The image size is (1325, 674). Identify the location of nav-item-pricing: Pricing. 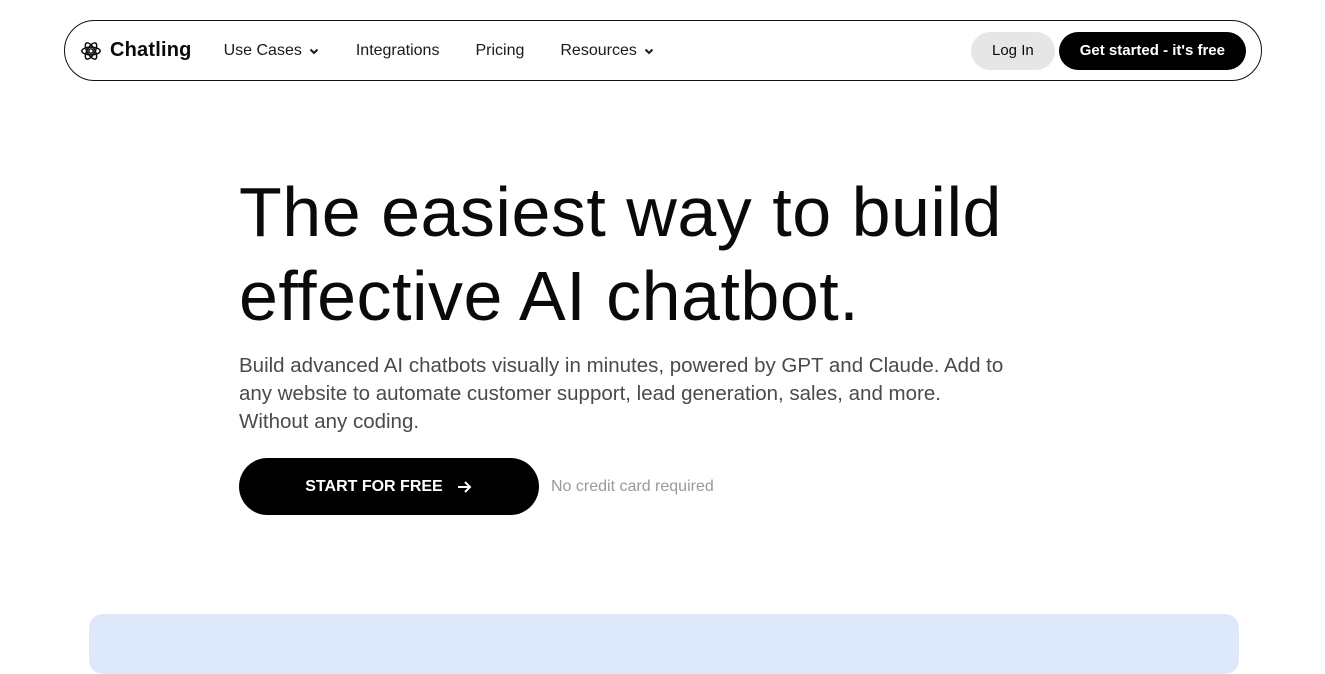
(499, 51).